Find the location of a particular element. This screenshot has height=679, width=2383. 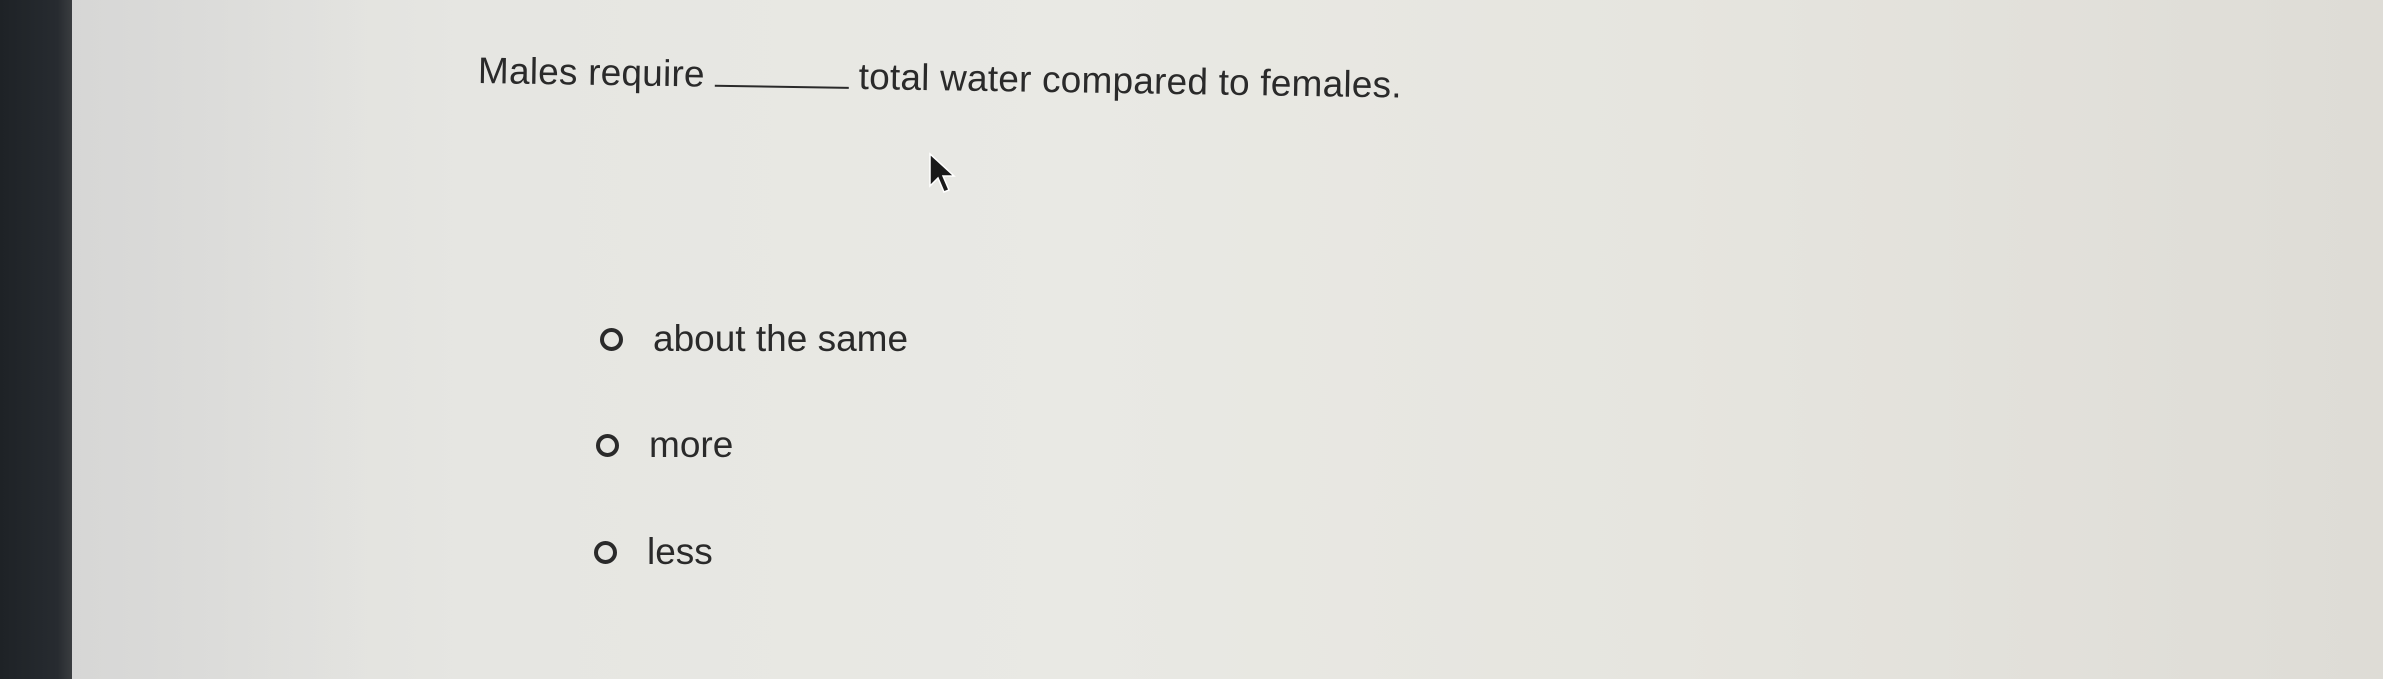

option-label: about the same is located at coordinates (780, 339).